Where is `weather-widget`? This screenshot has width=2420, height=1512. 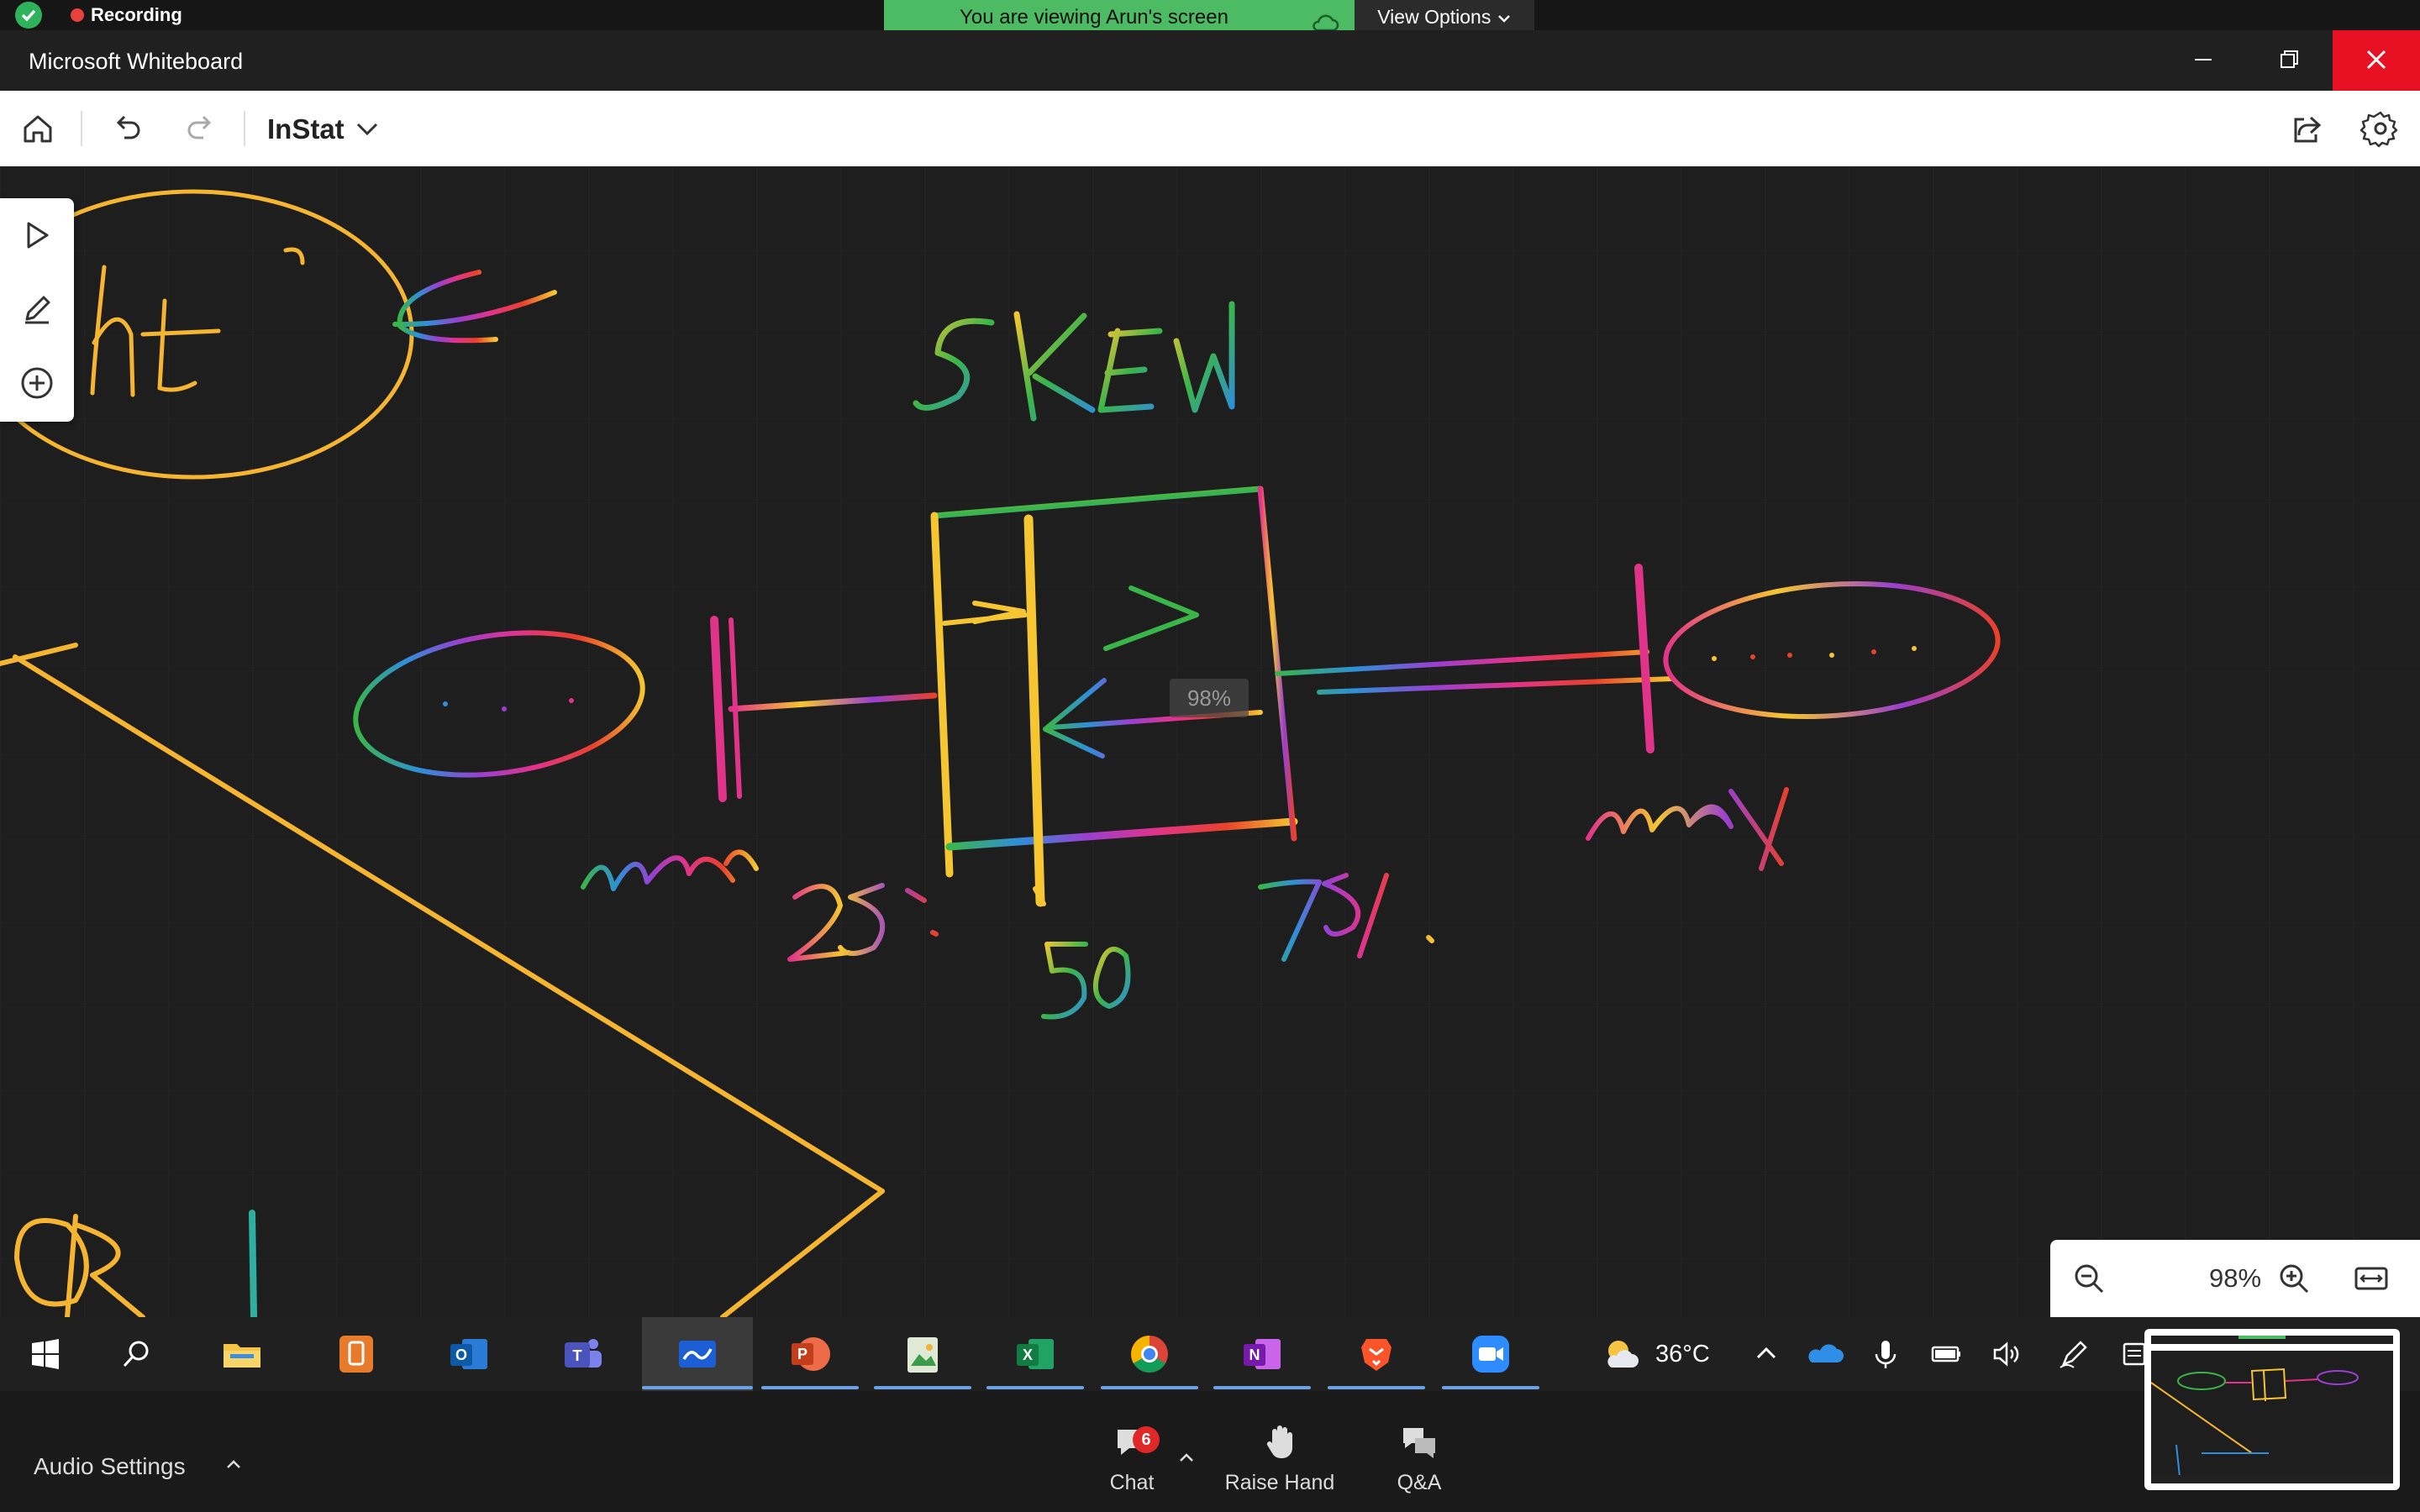 weather-widget is located at coordinates (1622, 1354).